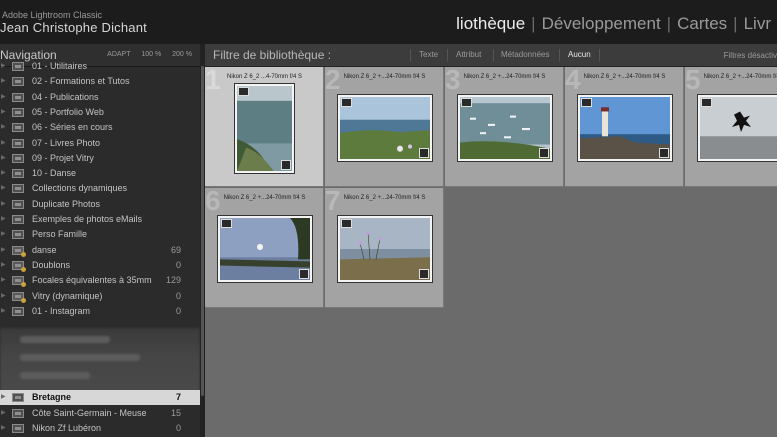 Image resolution: width=777 pixels, height=437 pixels. I want to click on photo-thumbnail-cell: 6 Nikon Z 6_2 +...24-70mm f/4 S, so click(264, 248).